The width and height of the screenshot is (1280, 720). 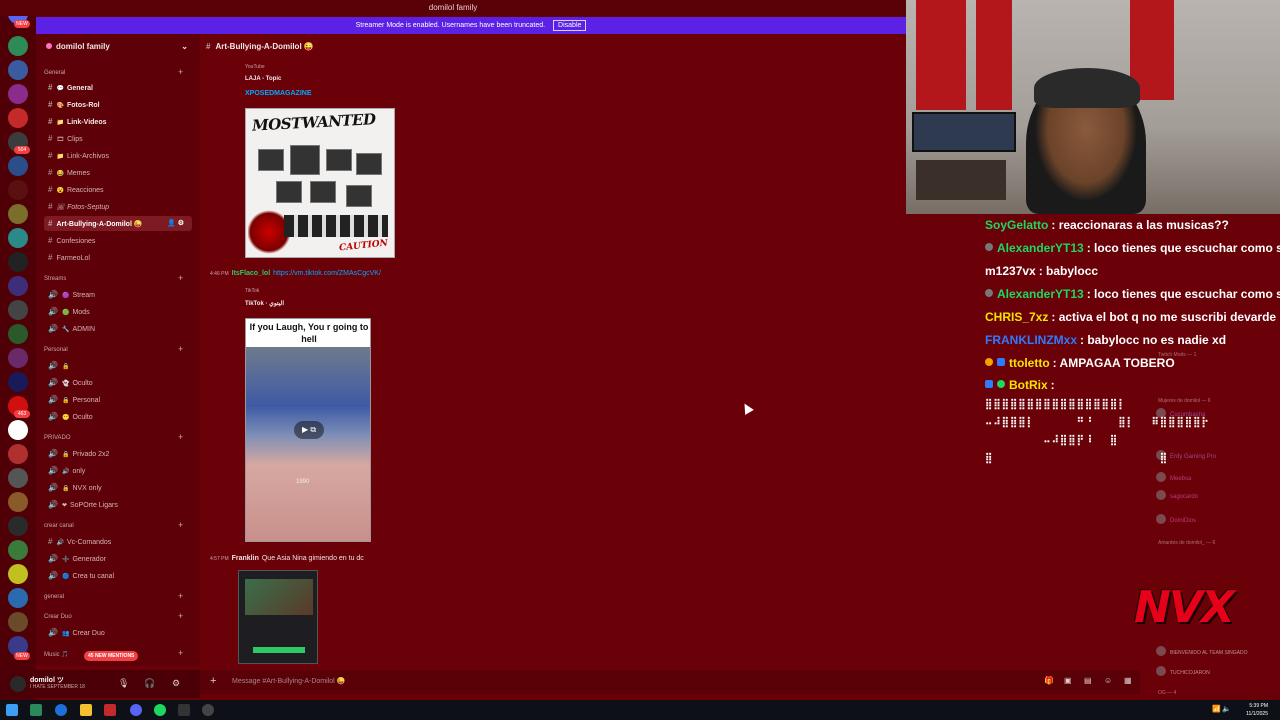 What do you see at coordinates (118, 541) in the screenshot?
I see `channel-vc-comandos: # 🔊 Vc-Comandos` at bounding box center [118, 541].